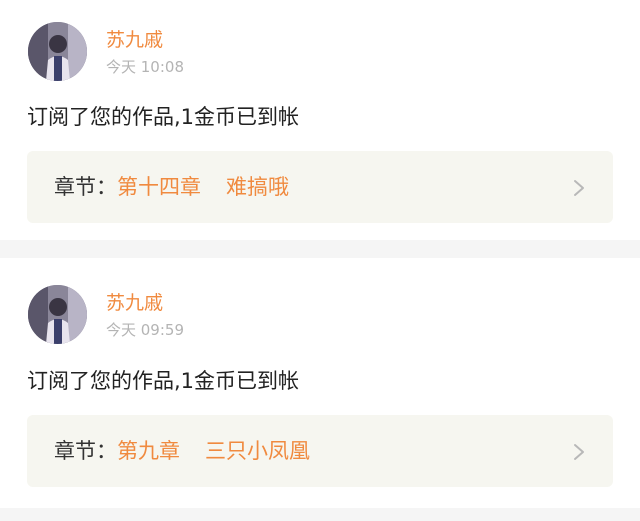 The width and height of the screenshot is (640, 521). I want to click on chapter-line: 章节：第九章 三只小凤凰, so click(182, 451).